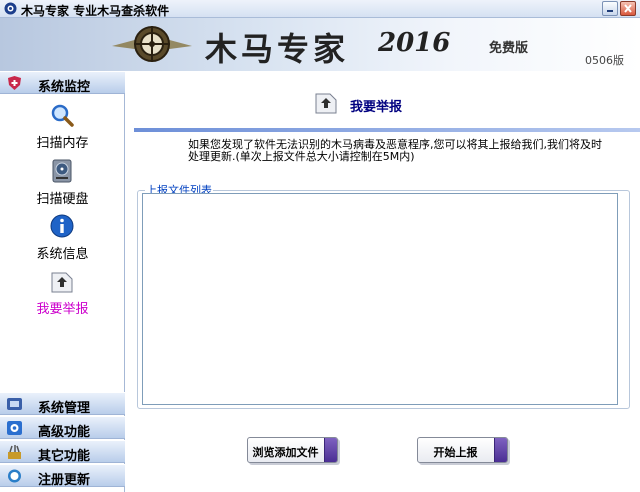  What do you see at coordinates (387, 130) in the screenshot?
I see `divider` at bounding box center [387, 130].